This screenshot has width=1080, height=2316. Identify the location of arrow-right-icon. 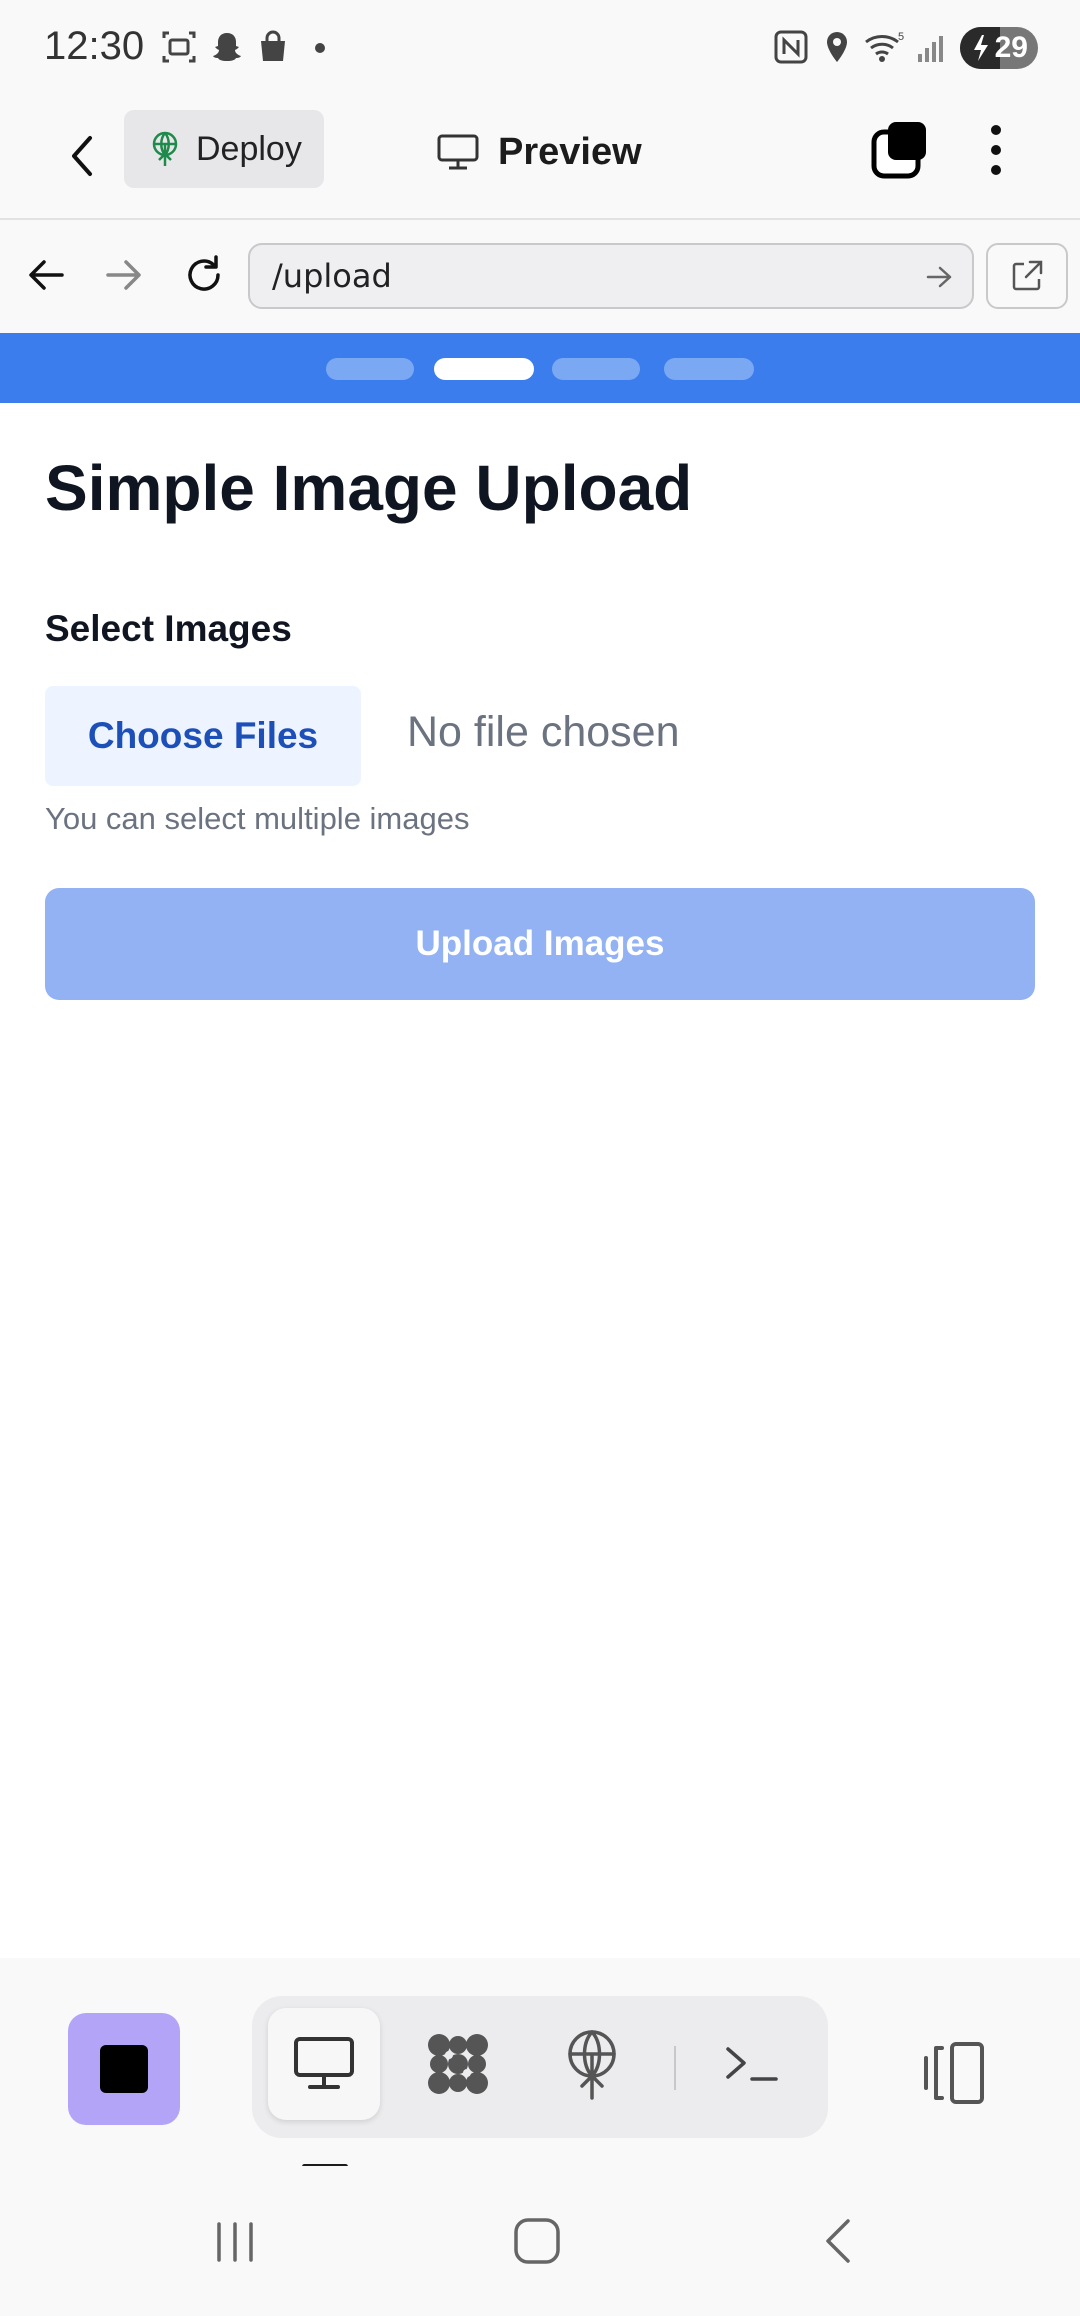
(123, 275).